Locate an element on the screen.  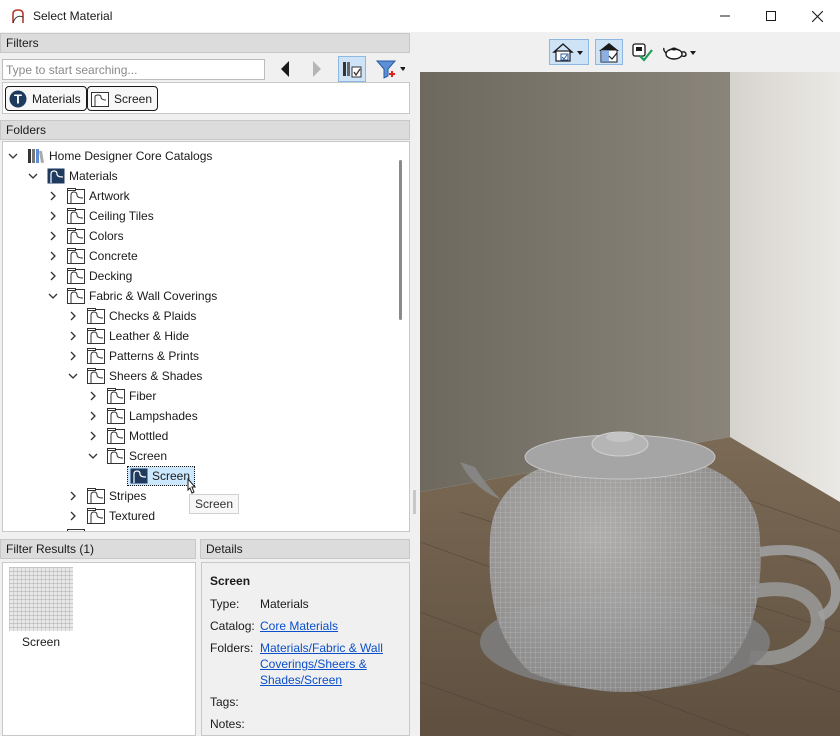
tree-item-label: Textured is located at coordinates (132, 516).